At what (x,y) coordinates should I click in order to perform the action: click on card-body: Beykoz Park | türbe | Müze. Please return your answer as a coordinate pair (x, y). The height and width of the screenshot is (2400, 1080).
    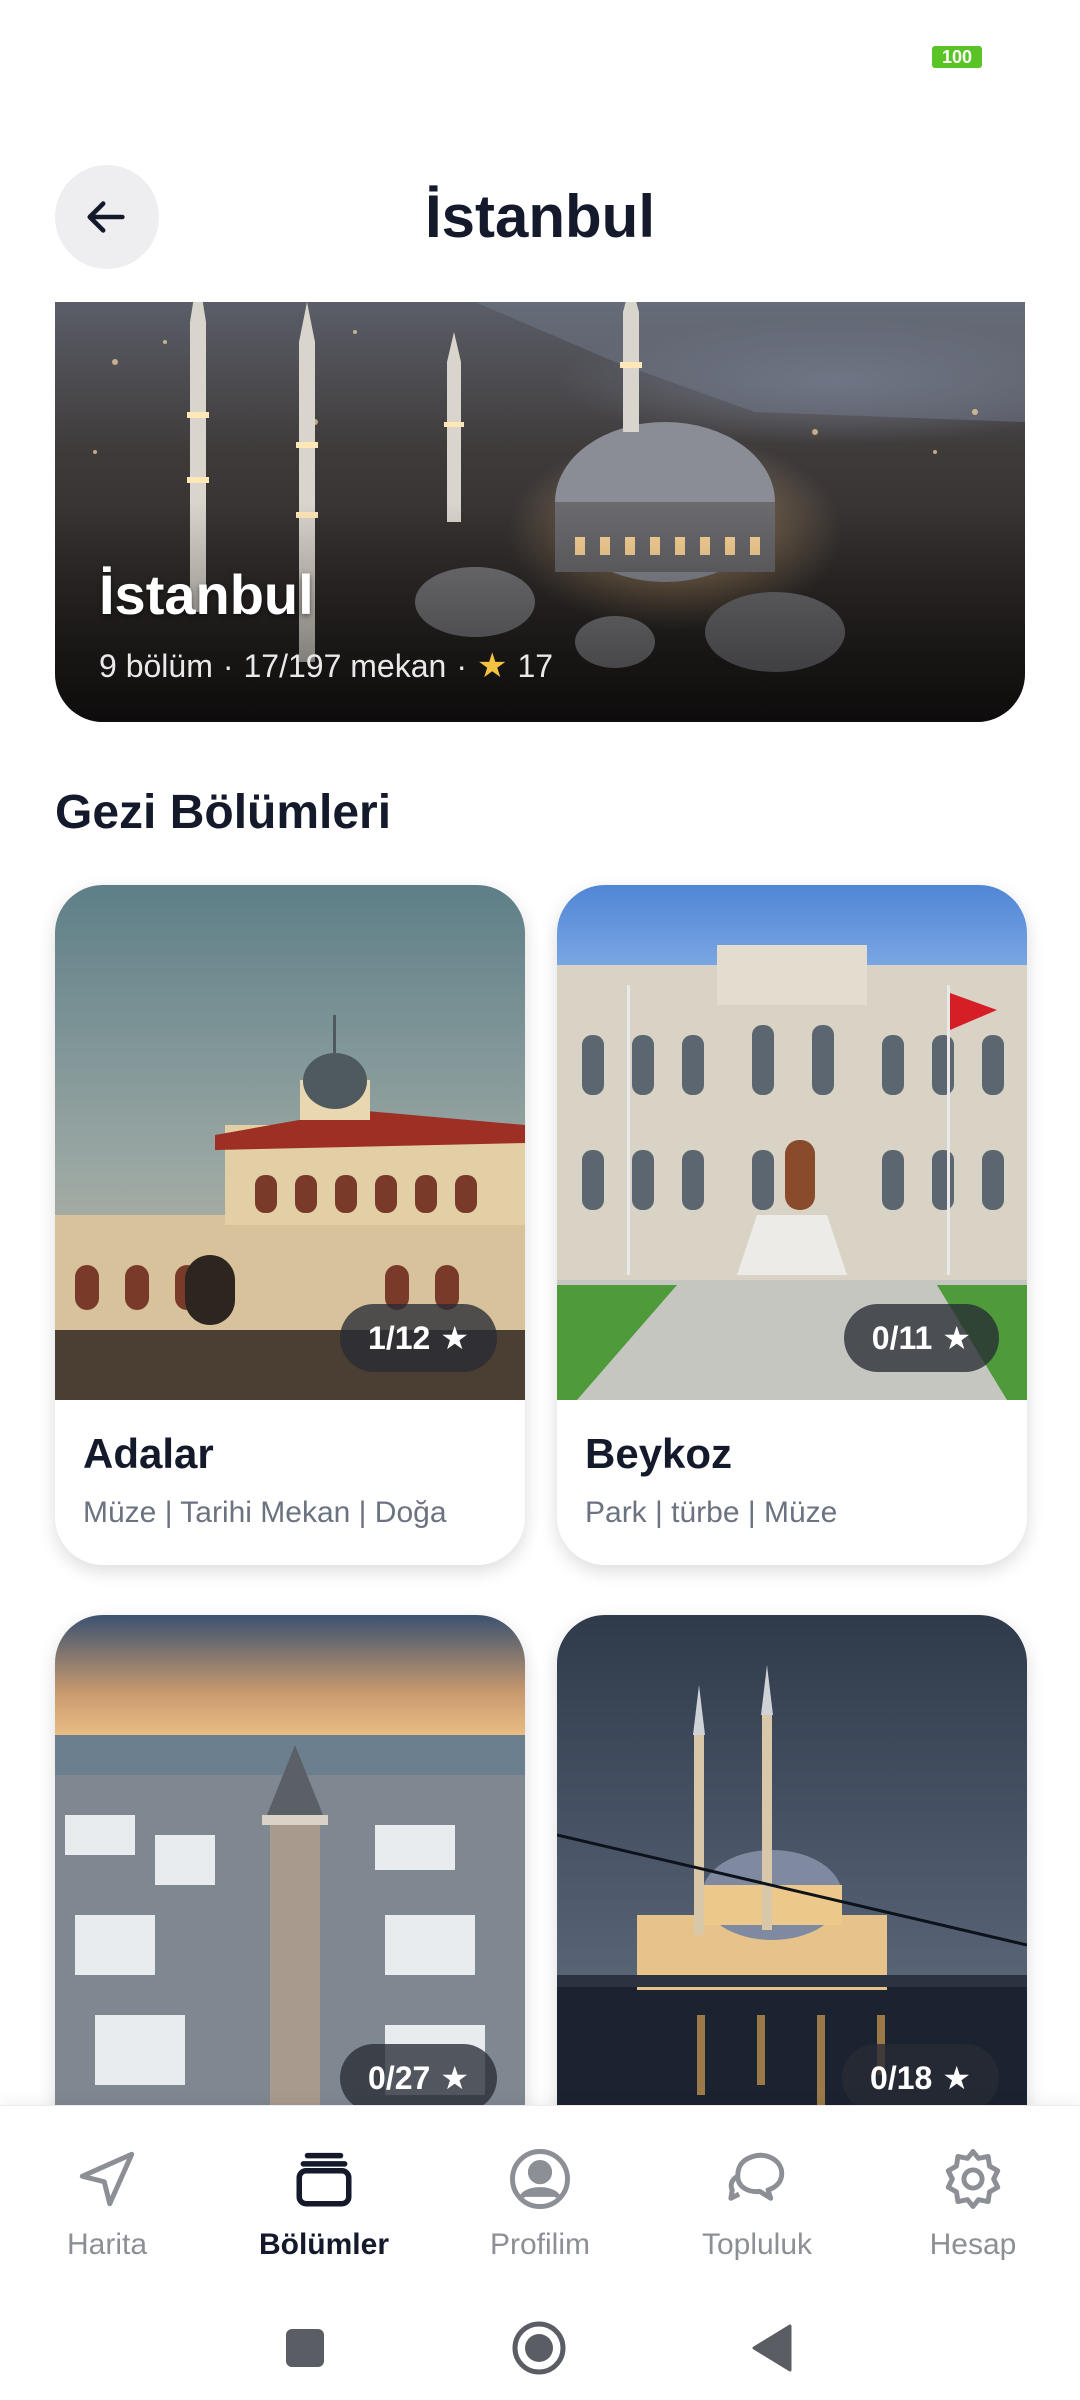
    Looking at the image, I should click on (792, 1482).